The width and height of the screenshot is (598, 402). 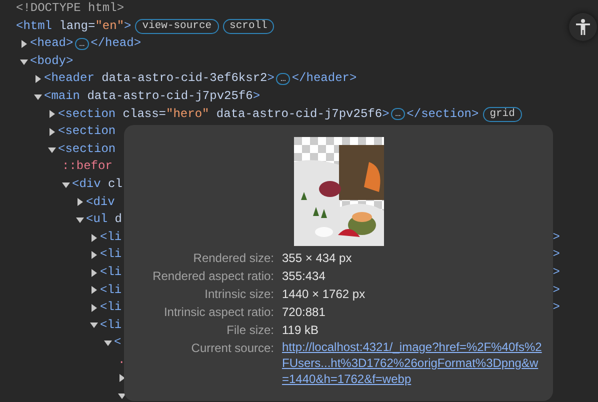 I want to click on badge-chip: grid, so click(x=502, y=114).